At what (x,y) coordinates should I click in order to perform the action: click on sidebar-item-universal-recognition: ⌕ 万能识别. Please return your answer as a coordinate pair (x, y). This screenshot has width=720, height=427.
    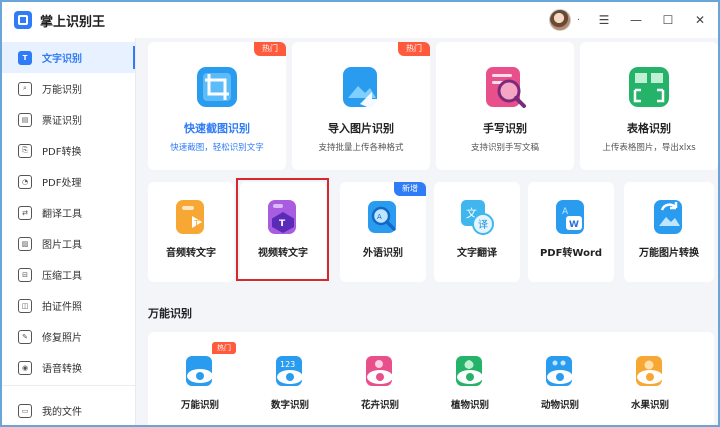
    Looking at the image, I should click on (68, 88).